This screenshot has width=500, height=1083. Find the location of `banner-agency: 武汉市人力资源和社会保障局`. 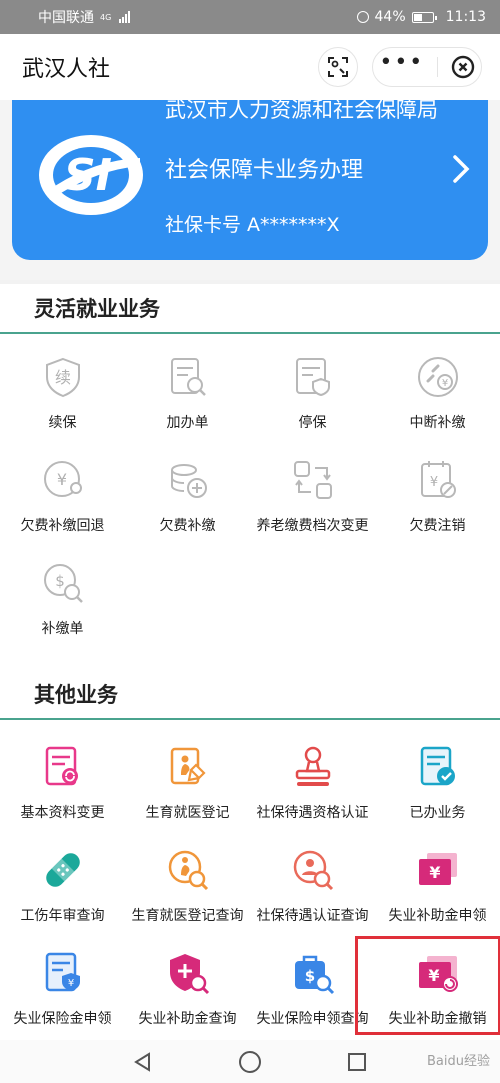

banner-agency: 武汉市人力资源和社会保障局 is located at coordinates (301, 111).